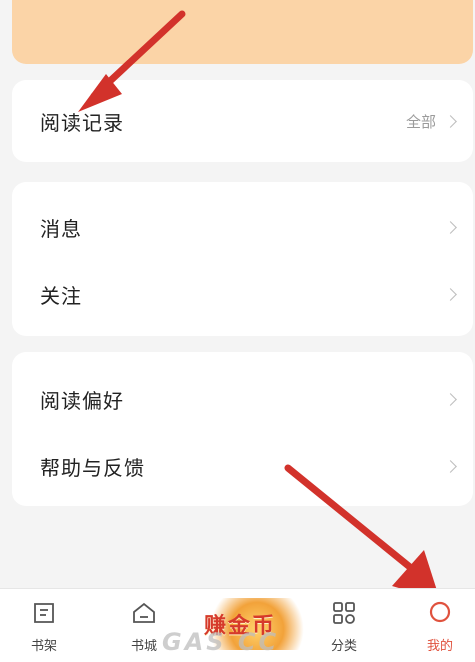 The image size is (475, 662). What do you see at coordinates (420, 121) in the screenshot?
I see `view-all-label: 全部` at bounding box center [420, 121].